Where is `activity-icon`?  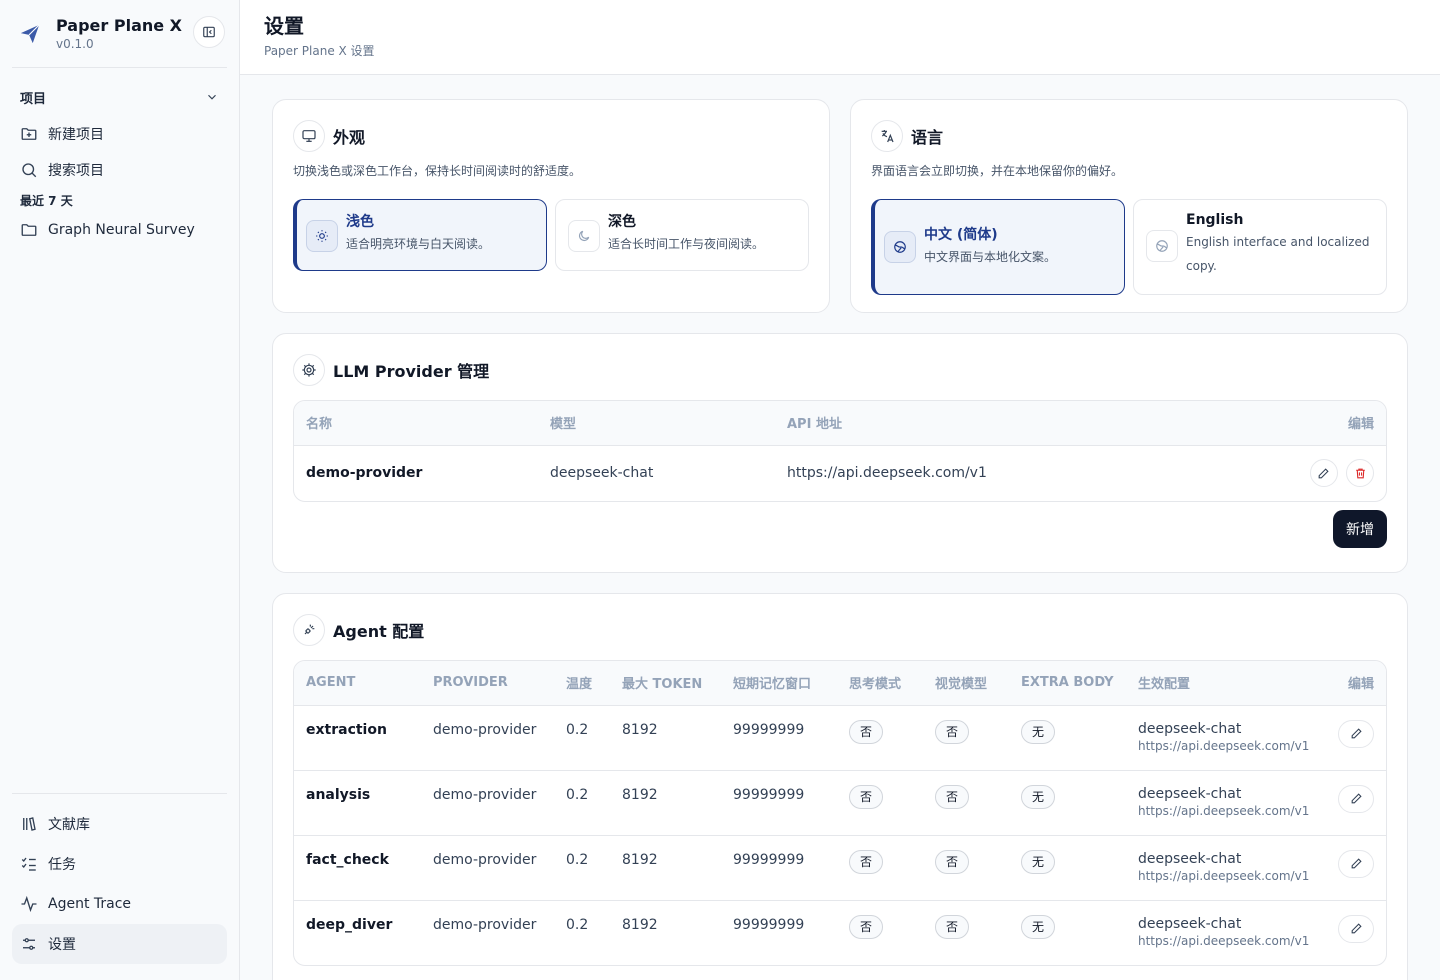
activity-icon is located at coordinates (29, 904).